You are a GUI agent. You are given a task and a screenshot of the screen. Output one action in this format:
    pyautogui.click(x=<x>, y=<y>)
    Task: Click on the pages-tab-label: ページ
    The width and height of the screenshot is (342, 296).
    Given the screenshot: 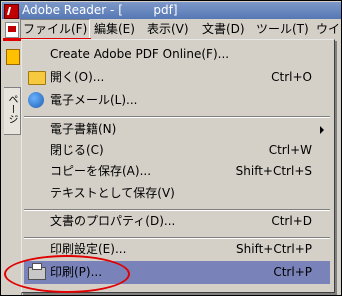 What is the action you would take?
    pyautogui.click(x=11, y=109)
    